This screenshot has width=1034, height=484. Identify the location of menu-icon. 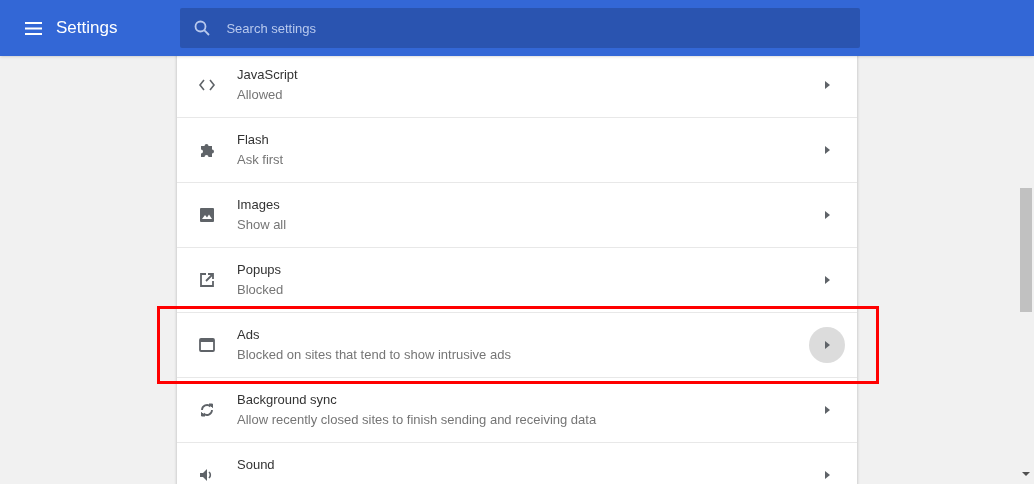
(33, 28).